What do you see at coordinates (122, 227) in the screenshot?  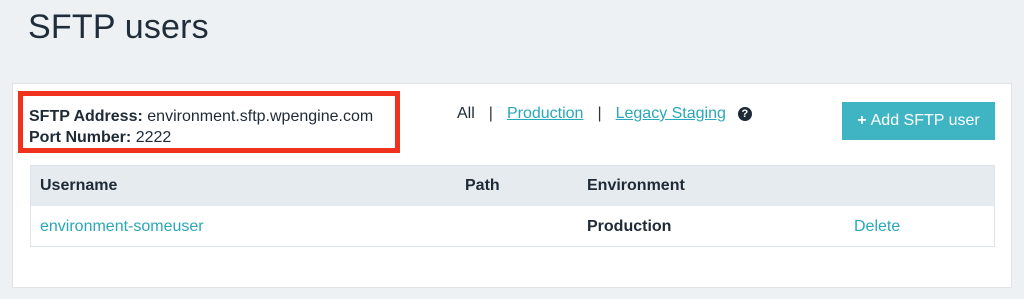 I see `username-link: environment-someuser` at bounding box center [122, 227].